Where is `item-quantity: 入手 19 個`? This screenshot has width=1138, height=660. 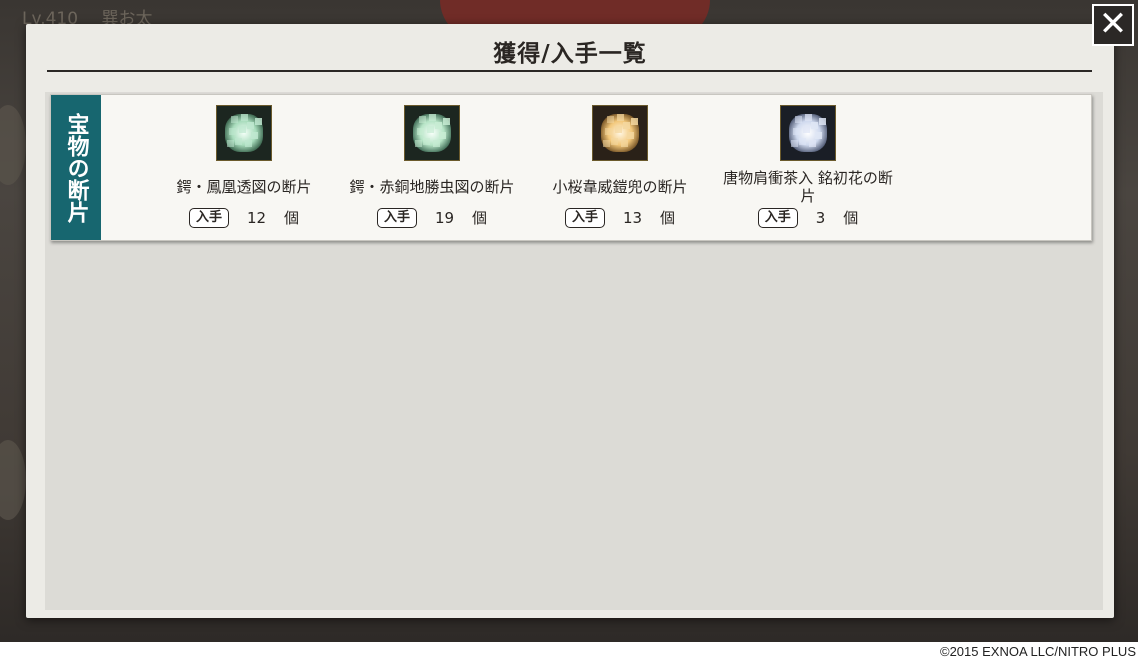
item-quantity: 入手 19 個 is located at coordinates (432, 217).